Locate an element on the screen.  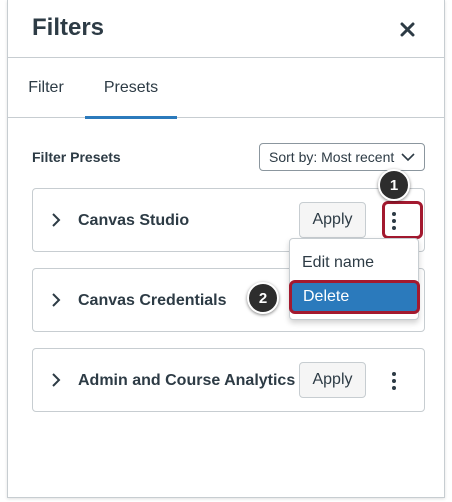
preset-card: Admin and Course Analytics Apply is located at coordinates (228, 380).